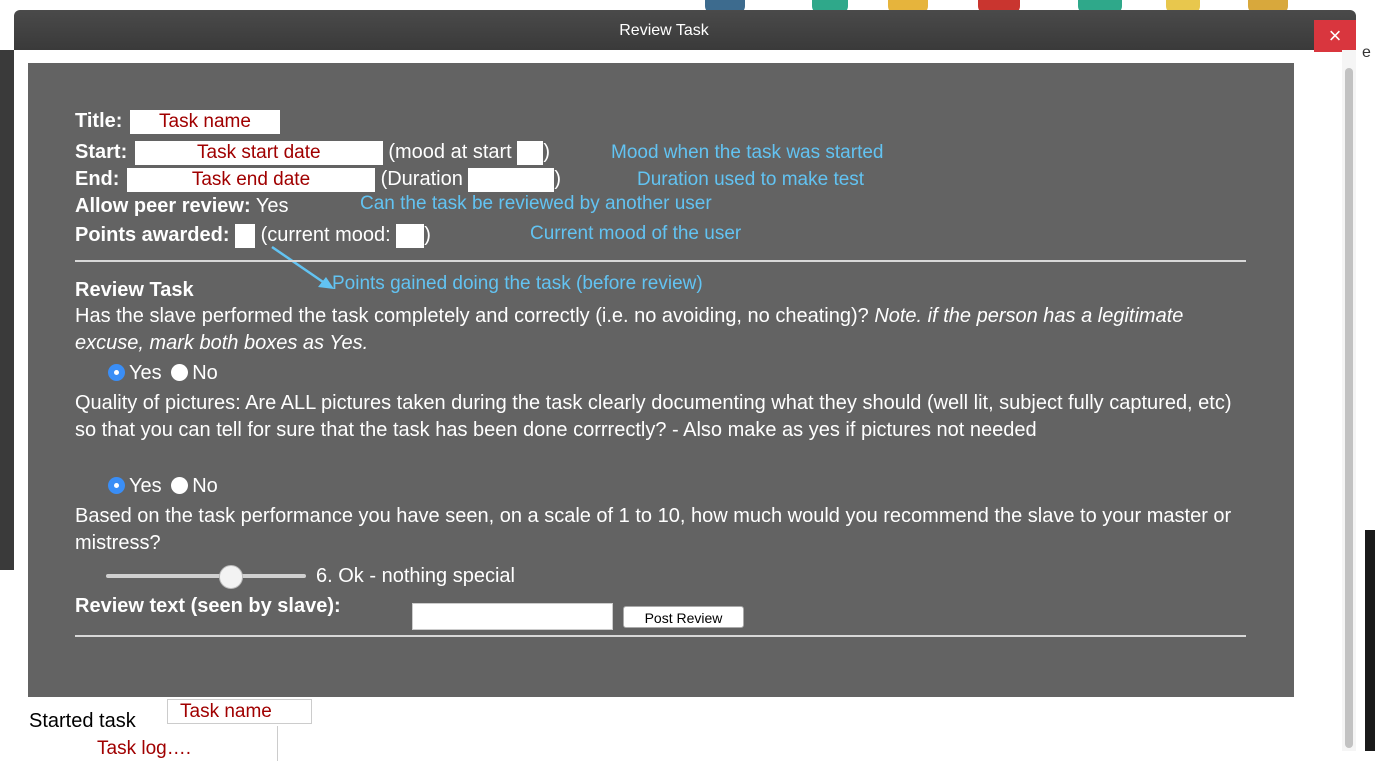  What do you see at coordinates (163, 373) in the screenshot?
I see `q1-radio-group: Yes No` at bounding box center [163, 373].